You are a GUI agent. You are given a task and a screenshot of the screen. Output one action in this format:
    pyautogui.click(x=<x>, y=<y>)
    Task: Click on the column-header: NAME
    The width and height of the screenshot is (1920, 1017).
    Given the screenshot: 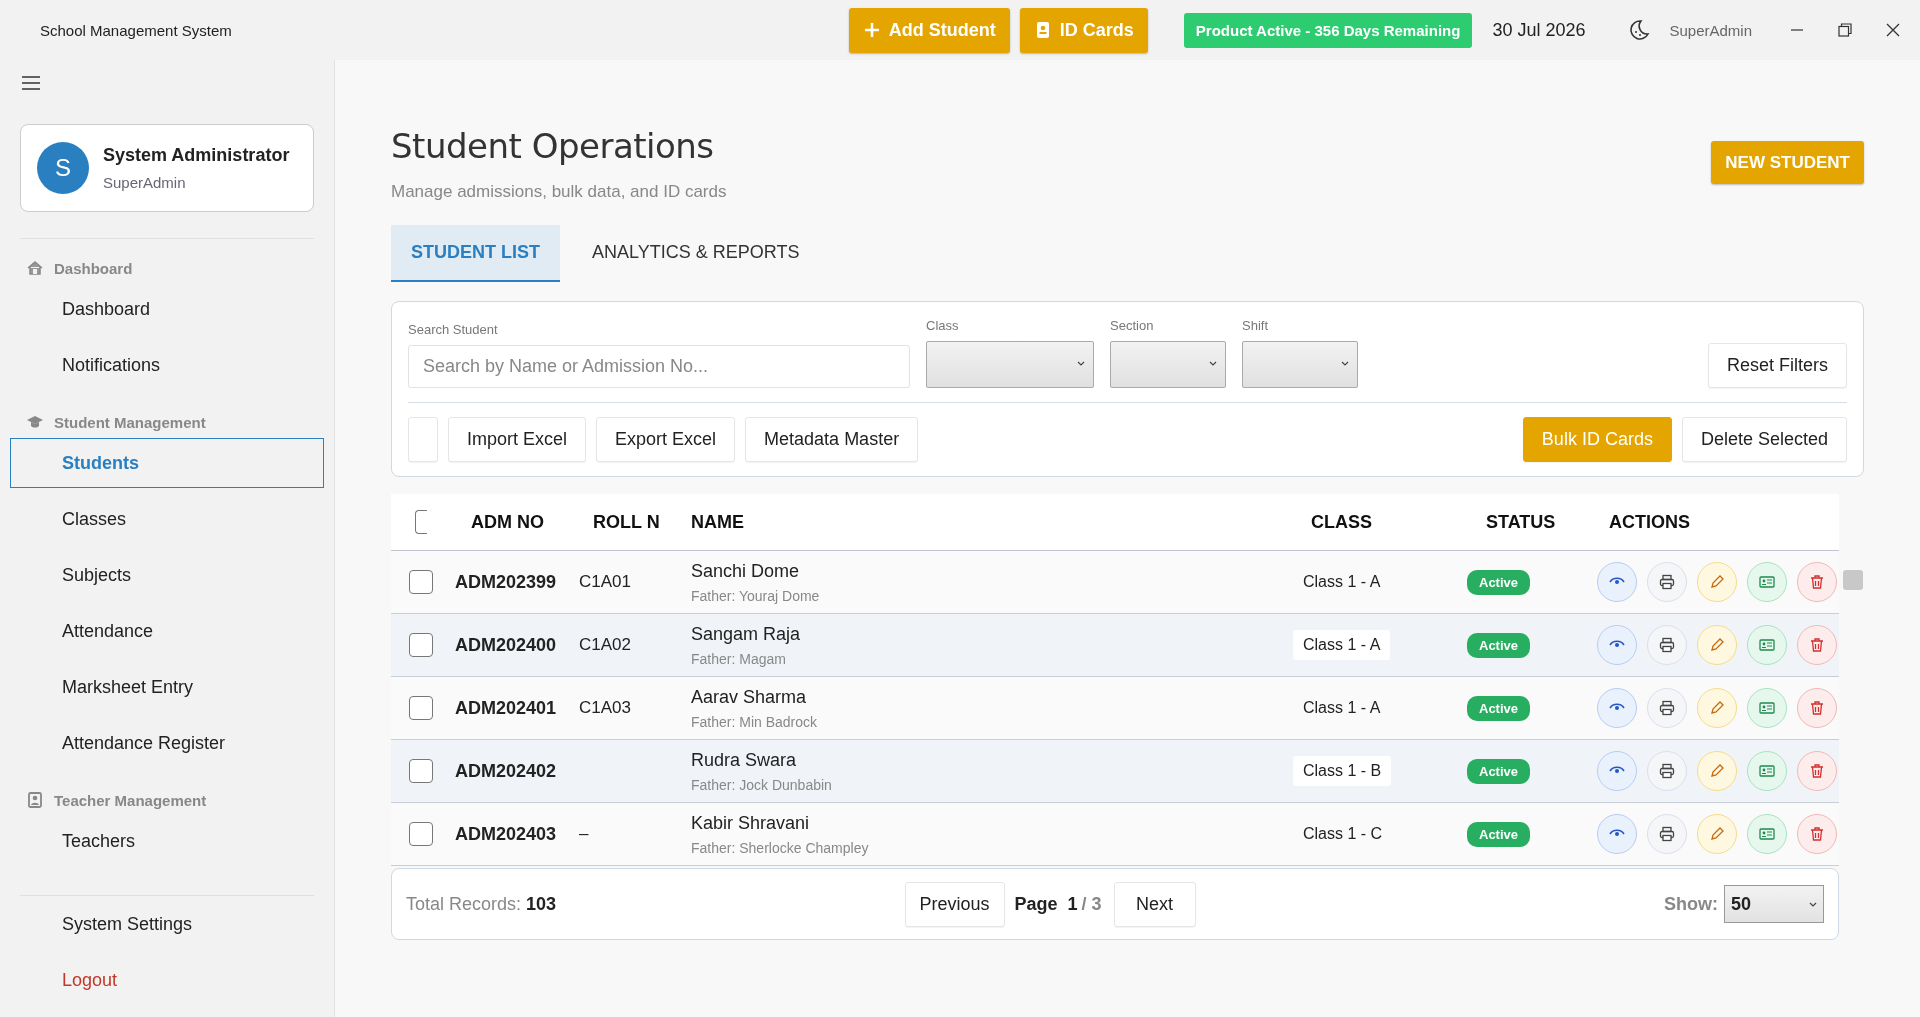 What is the action you would take?
    pyautogui.click(x=718, y=522)
    